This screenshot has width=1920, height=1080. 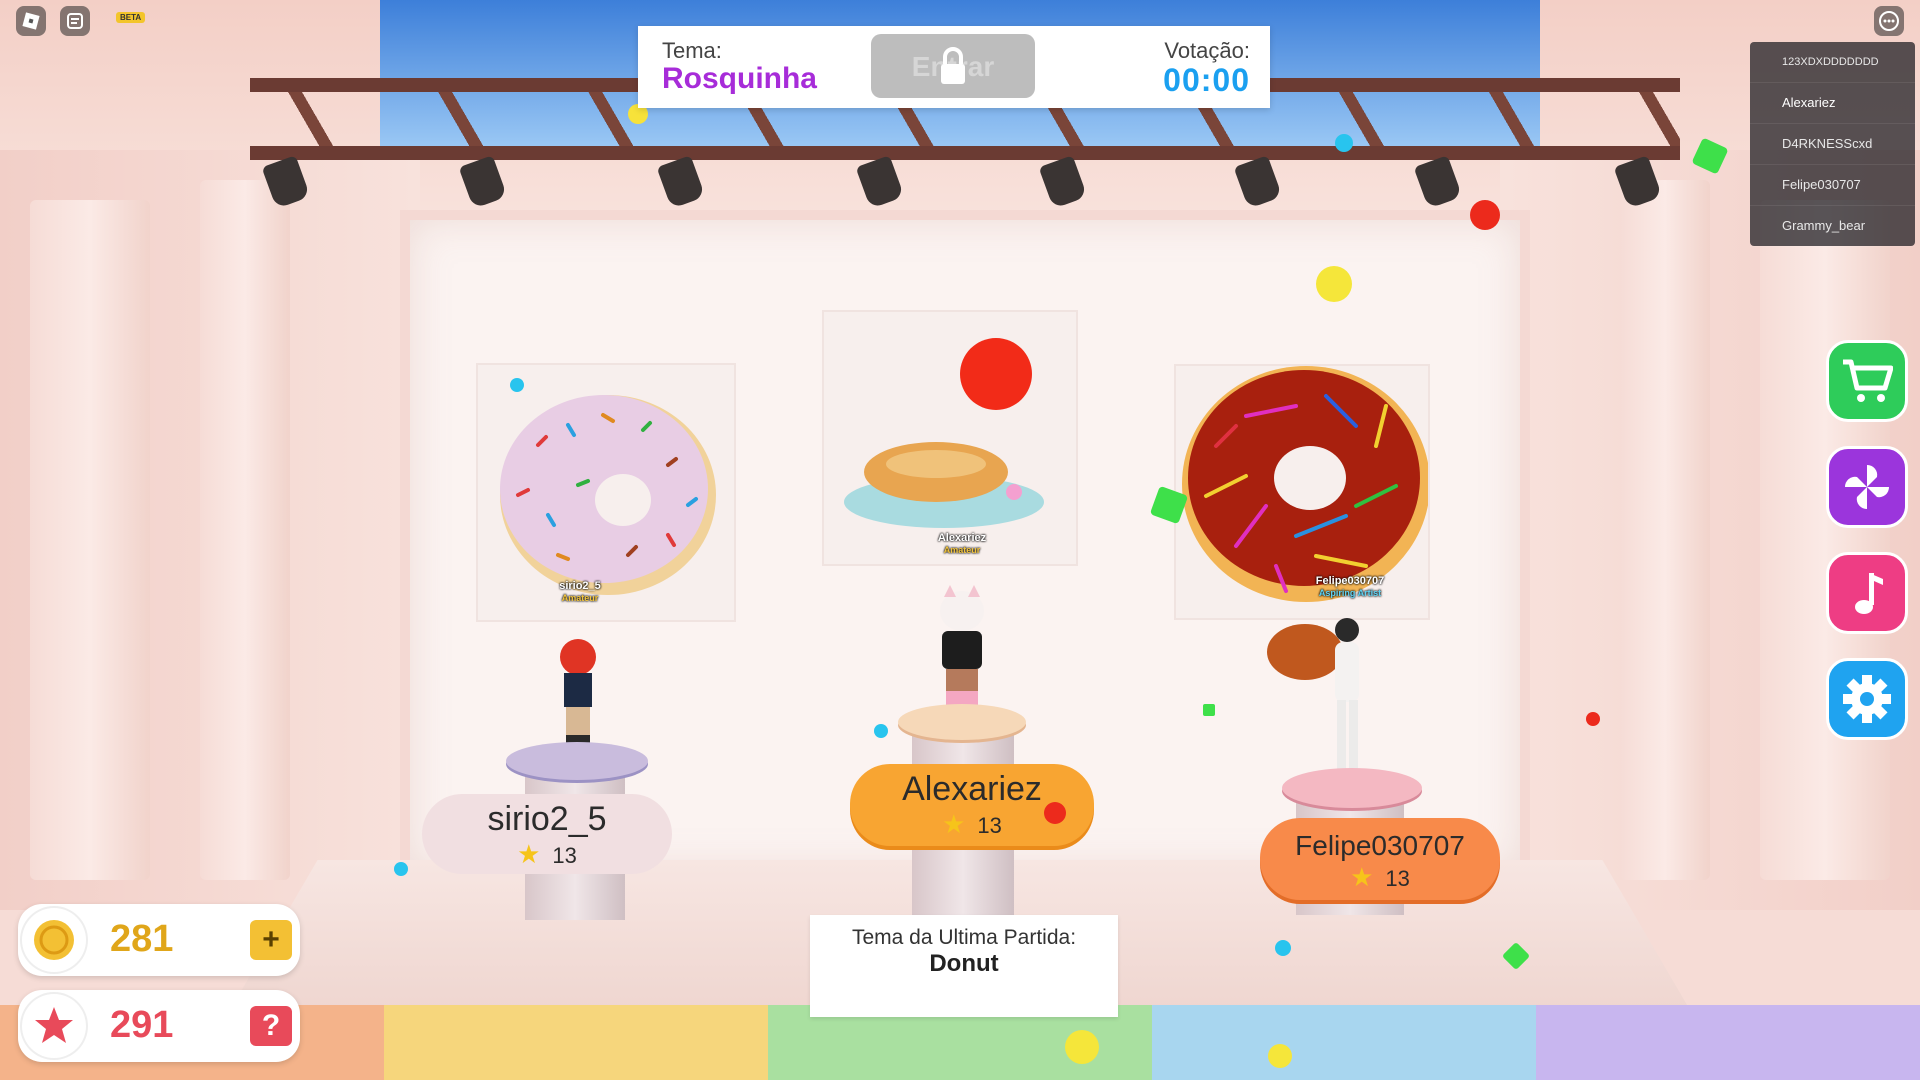 What do you see at coordinates (692, 50) in the screenshot?
I see `theme-label: Tema:` at bounding box center [692, 50].